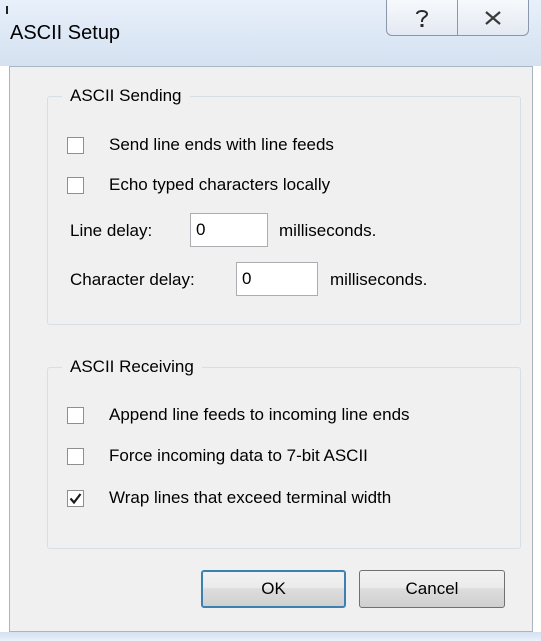 This screenshot has height=641, width=541. I want to click on append-line-feeds-row: Append line feeds to incoming line ends, so click(238, 415).